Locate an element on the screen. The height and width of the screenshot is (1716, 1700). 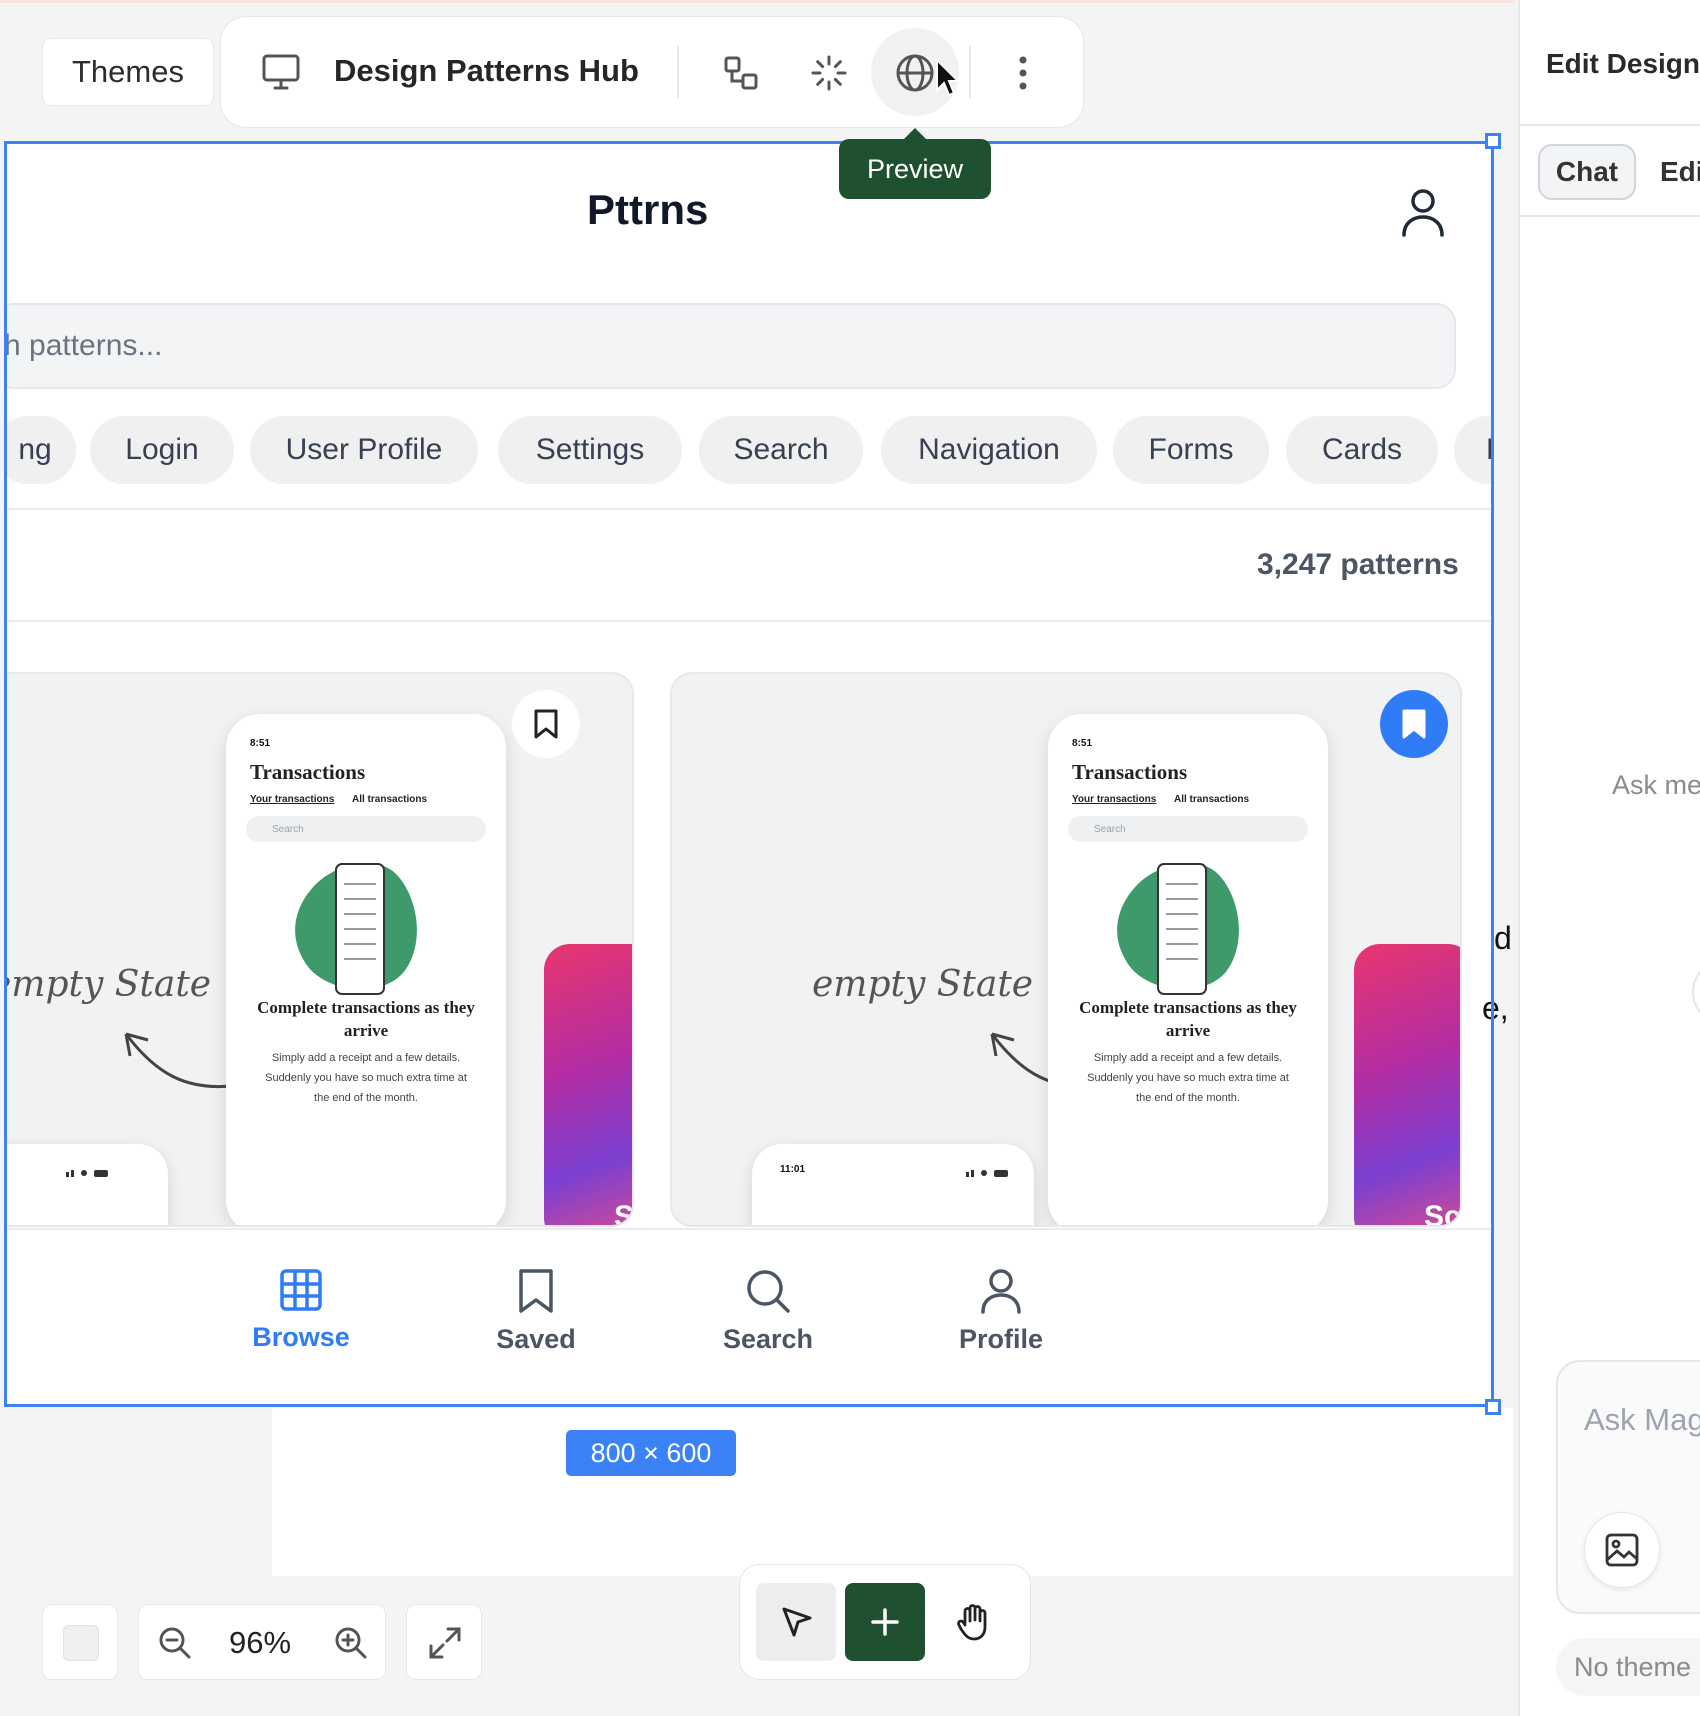
zoom-level: 96% is located at coordinates (260, 1643).